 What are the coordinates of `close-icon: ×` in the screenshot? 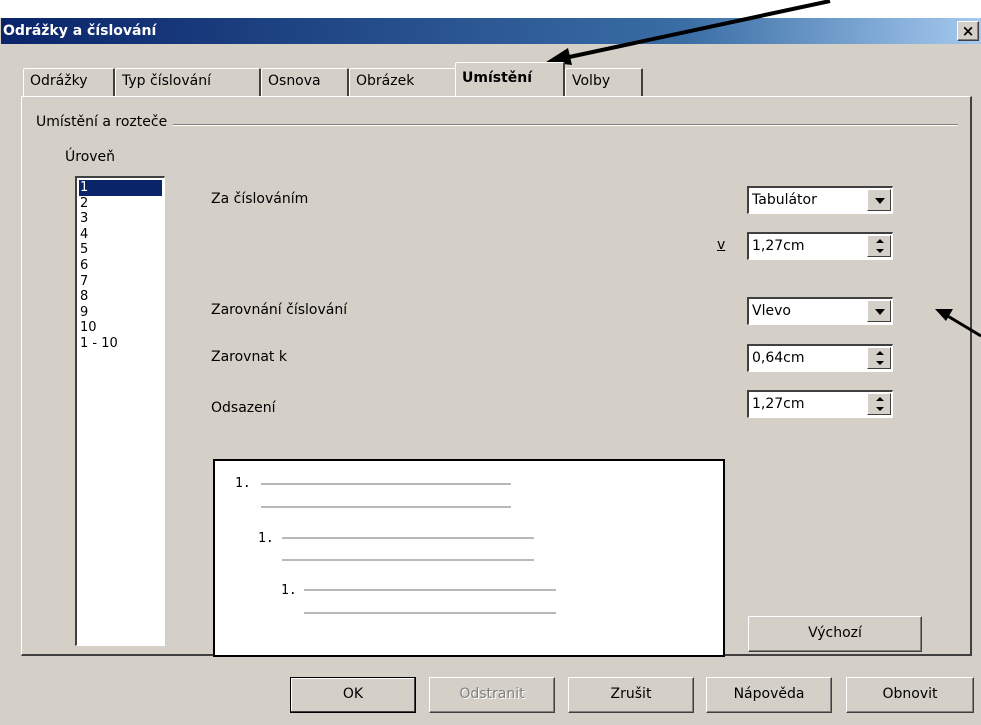 It's located at (968, 31).